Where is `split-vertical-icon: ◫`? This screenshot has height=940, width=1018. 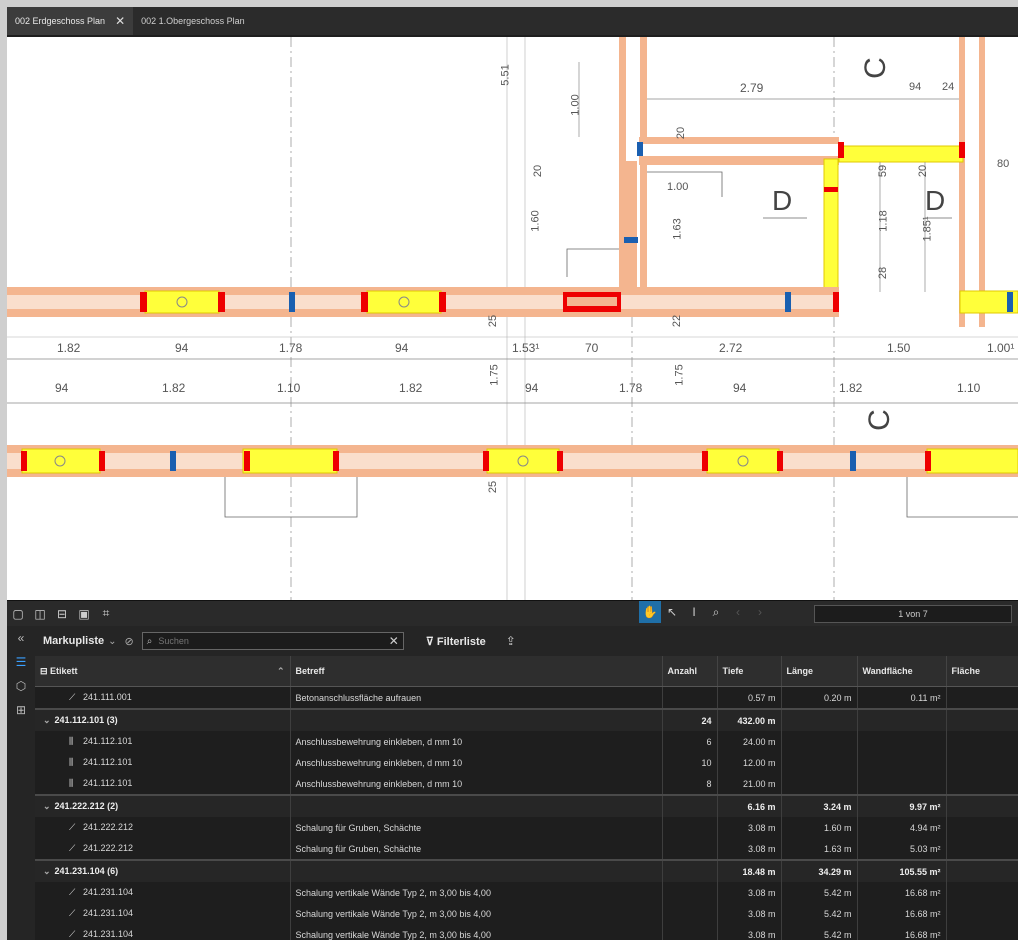
split-vertical-icon: ◫ is located at coordinates (40, 614).